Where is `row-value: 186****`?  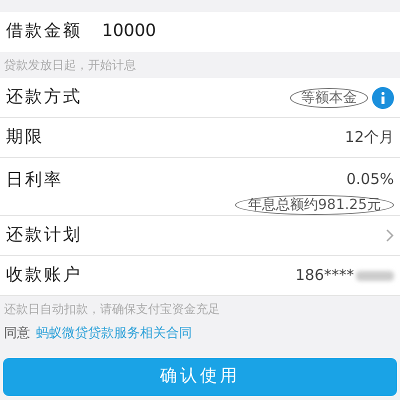 row-value: 186**** is located at coordinates (324, 275).